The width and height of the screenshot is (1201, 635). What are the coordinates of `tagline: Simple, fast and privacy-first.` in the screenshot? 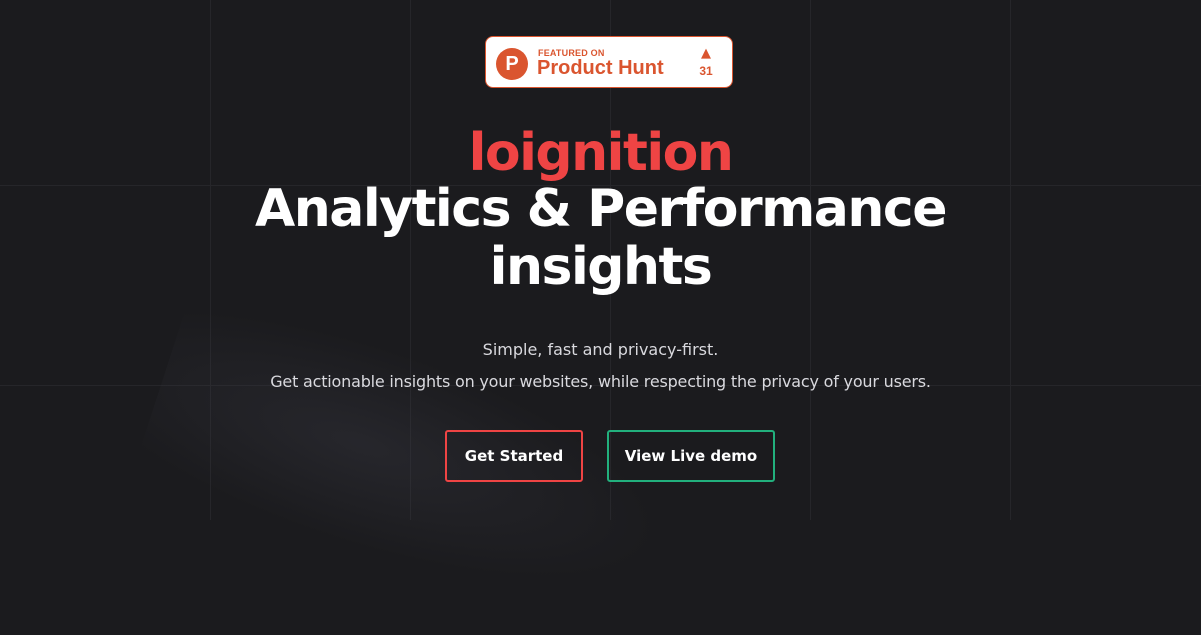 It's located at (600, 349).